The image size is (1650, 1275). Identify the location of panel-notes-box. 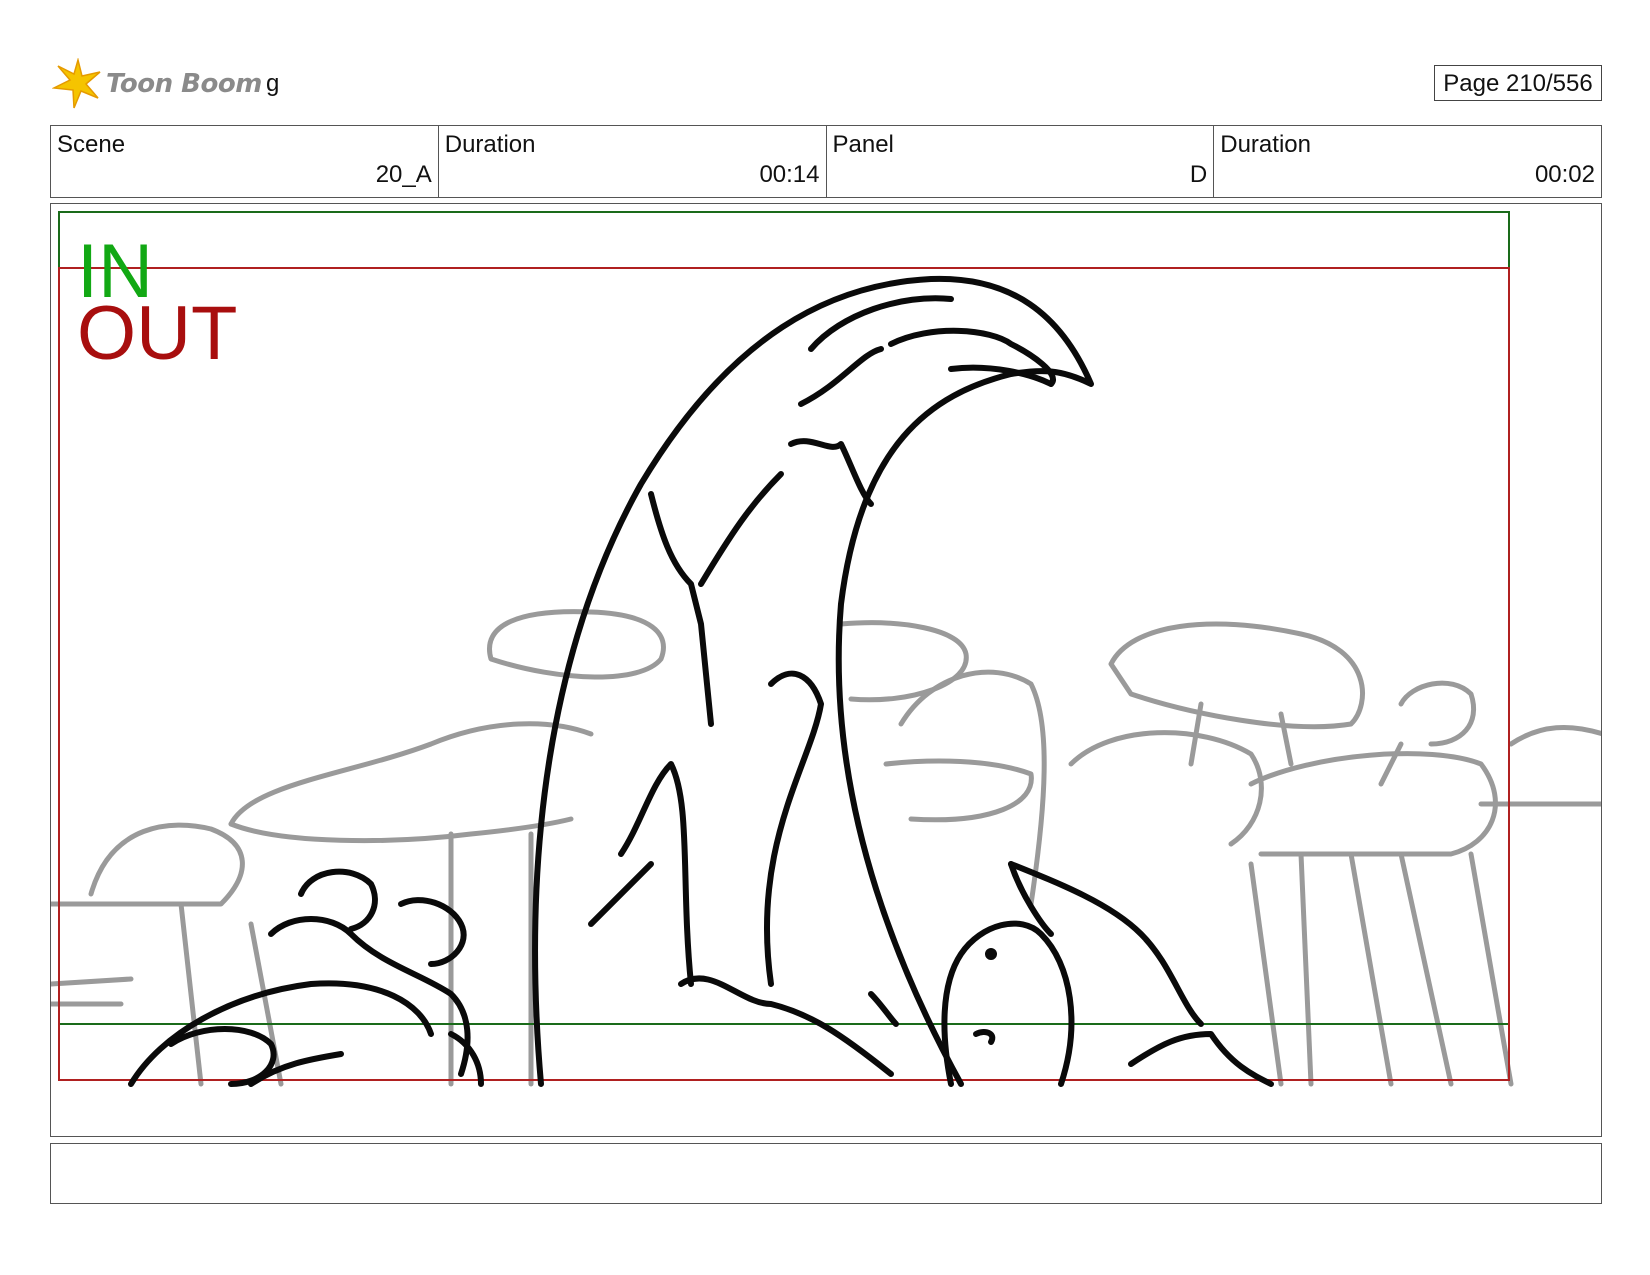
(826, 1173).